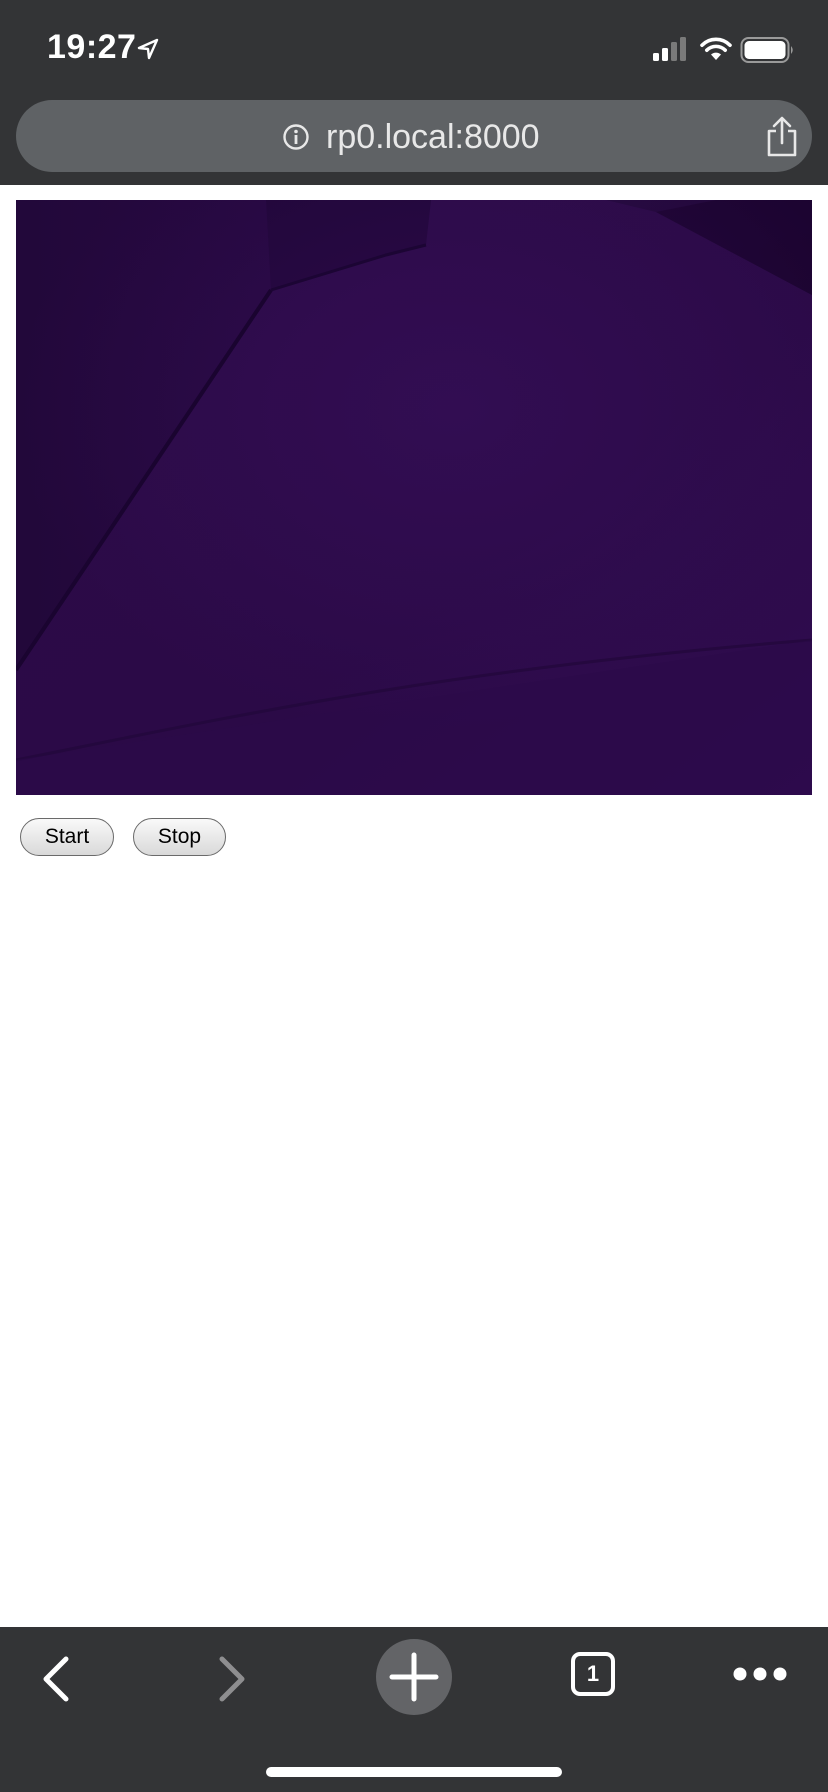 The width and height of the screenshot is (828, 1792). Describe the element at coordinates (67, 837) in the screenshot. I see `start-button: Start` at that location.